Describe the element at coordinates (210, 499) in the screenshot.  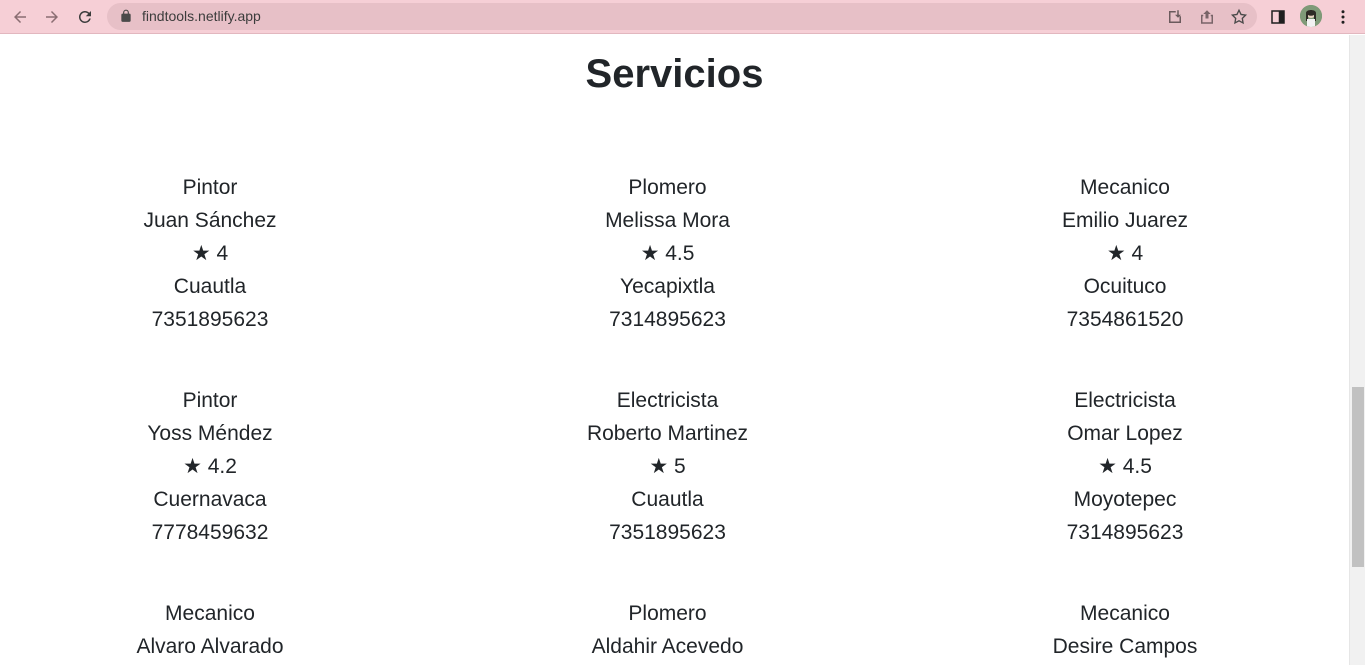
I see `service-city: Cuernavaca` at that location.